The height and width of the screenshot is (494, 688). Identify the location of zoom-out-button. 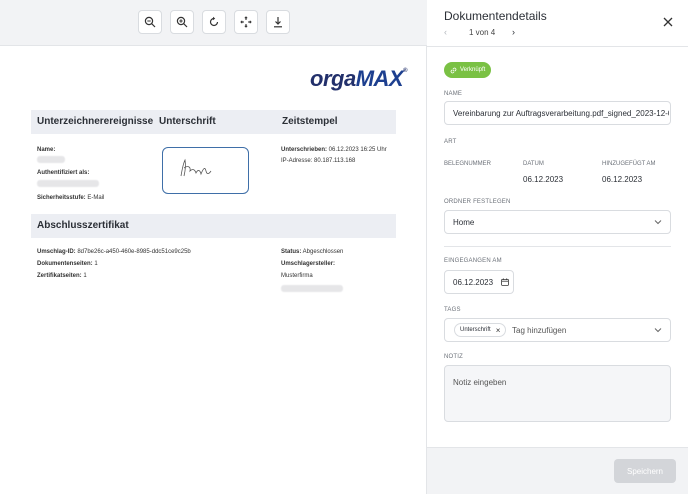
(150, 22).